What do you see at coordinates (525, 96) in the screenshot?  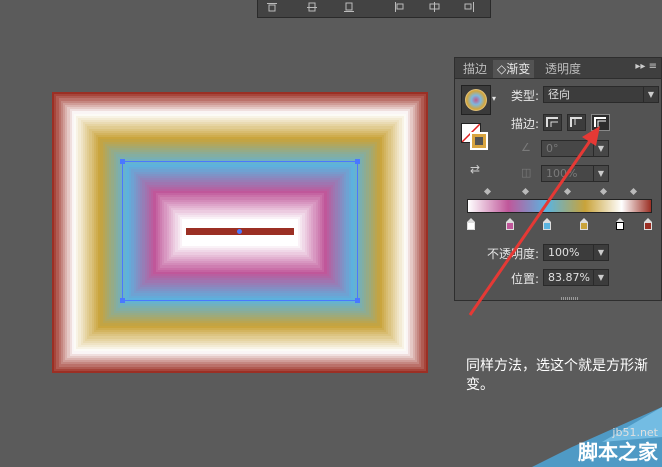 I see `type-label: 类型:` at bounding box center [525, 96].